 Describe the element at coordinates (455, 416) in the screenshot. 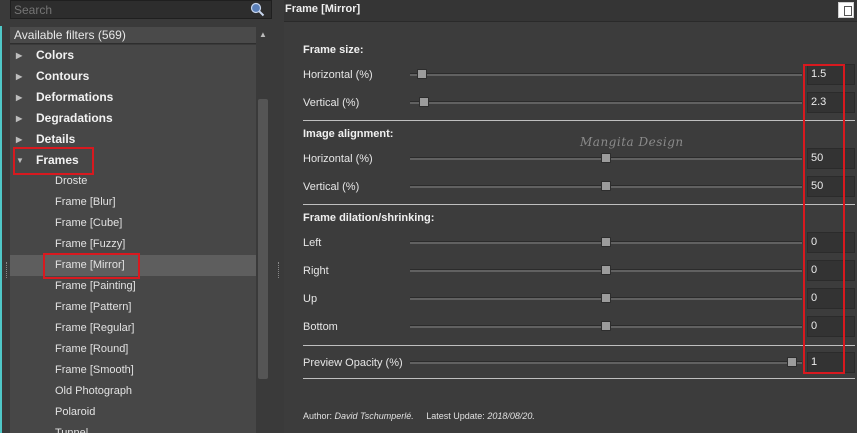

I see `update-label: Latest Update:` at that location.